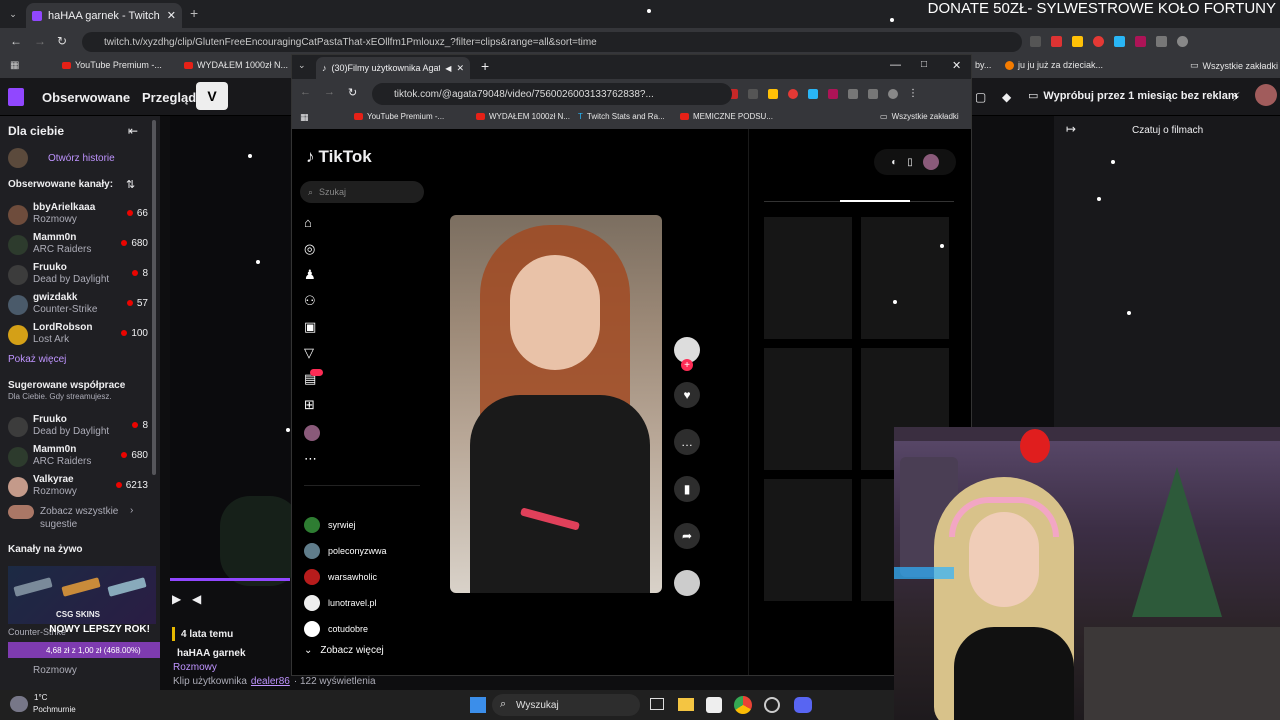 This screenshot has width=1280, height=720. What do you see at coordinates (130, 184) in the screenshot?
I see `sort-icon: ⇅` at bounding box center [130, 184].